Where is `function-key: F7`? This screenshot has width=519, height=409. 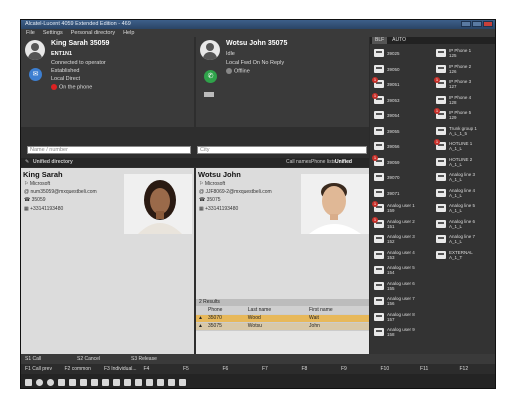 function-key: F7 is located at coordinates (265, 369).